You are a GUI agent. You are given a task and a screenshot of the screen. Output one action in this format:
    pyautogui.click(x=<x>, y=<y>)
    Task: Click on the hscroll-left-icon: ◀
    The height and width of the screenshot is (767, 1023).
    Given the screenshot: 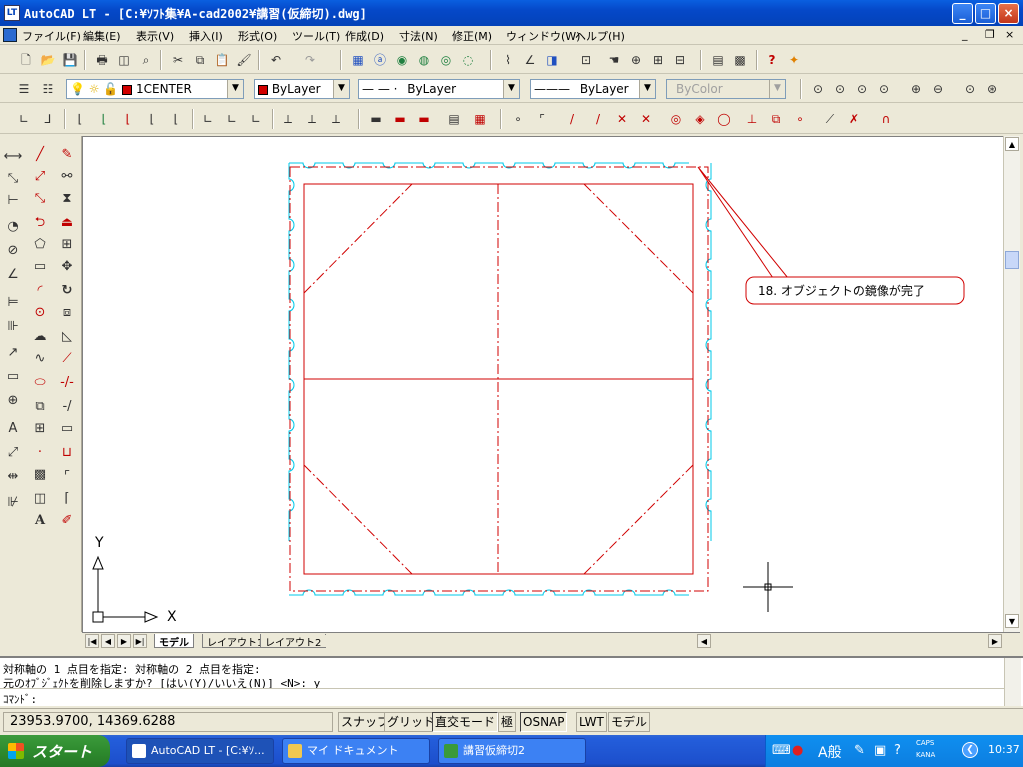 What is the action you would take?
    pyautogui.click(x=704, y=641)
    